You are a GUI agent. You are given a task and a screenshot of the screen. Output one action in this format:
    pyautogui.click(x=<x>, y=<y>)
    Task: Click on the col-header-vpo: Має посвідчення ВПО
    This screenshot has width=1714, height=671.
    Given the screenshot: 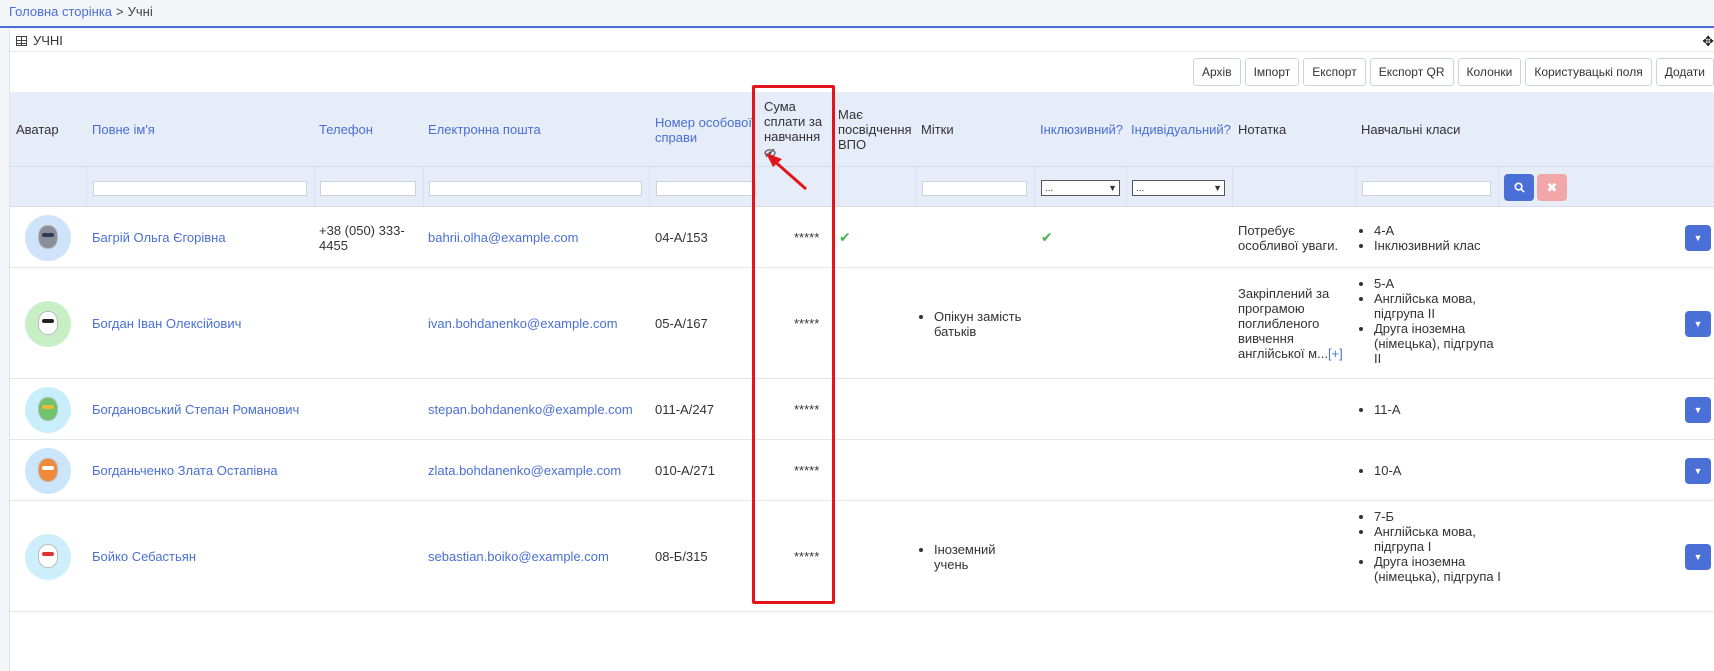 What is the action you would take?
    pyautogui.click(x=875, y=129)
    